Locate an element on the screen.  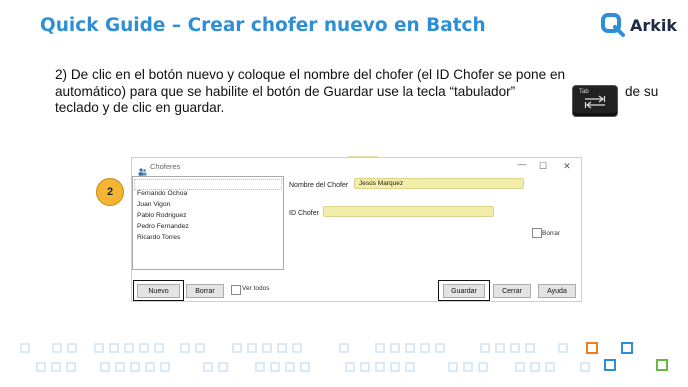
id-chofer-label: ID Chofer is located at coordinates (304, 213).